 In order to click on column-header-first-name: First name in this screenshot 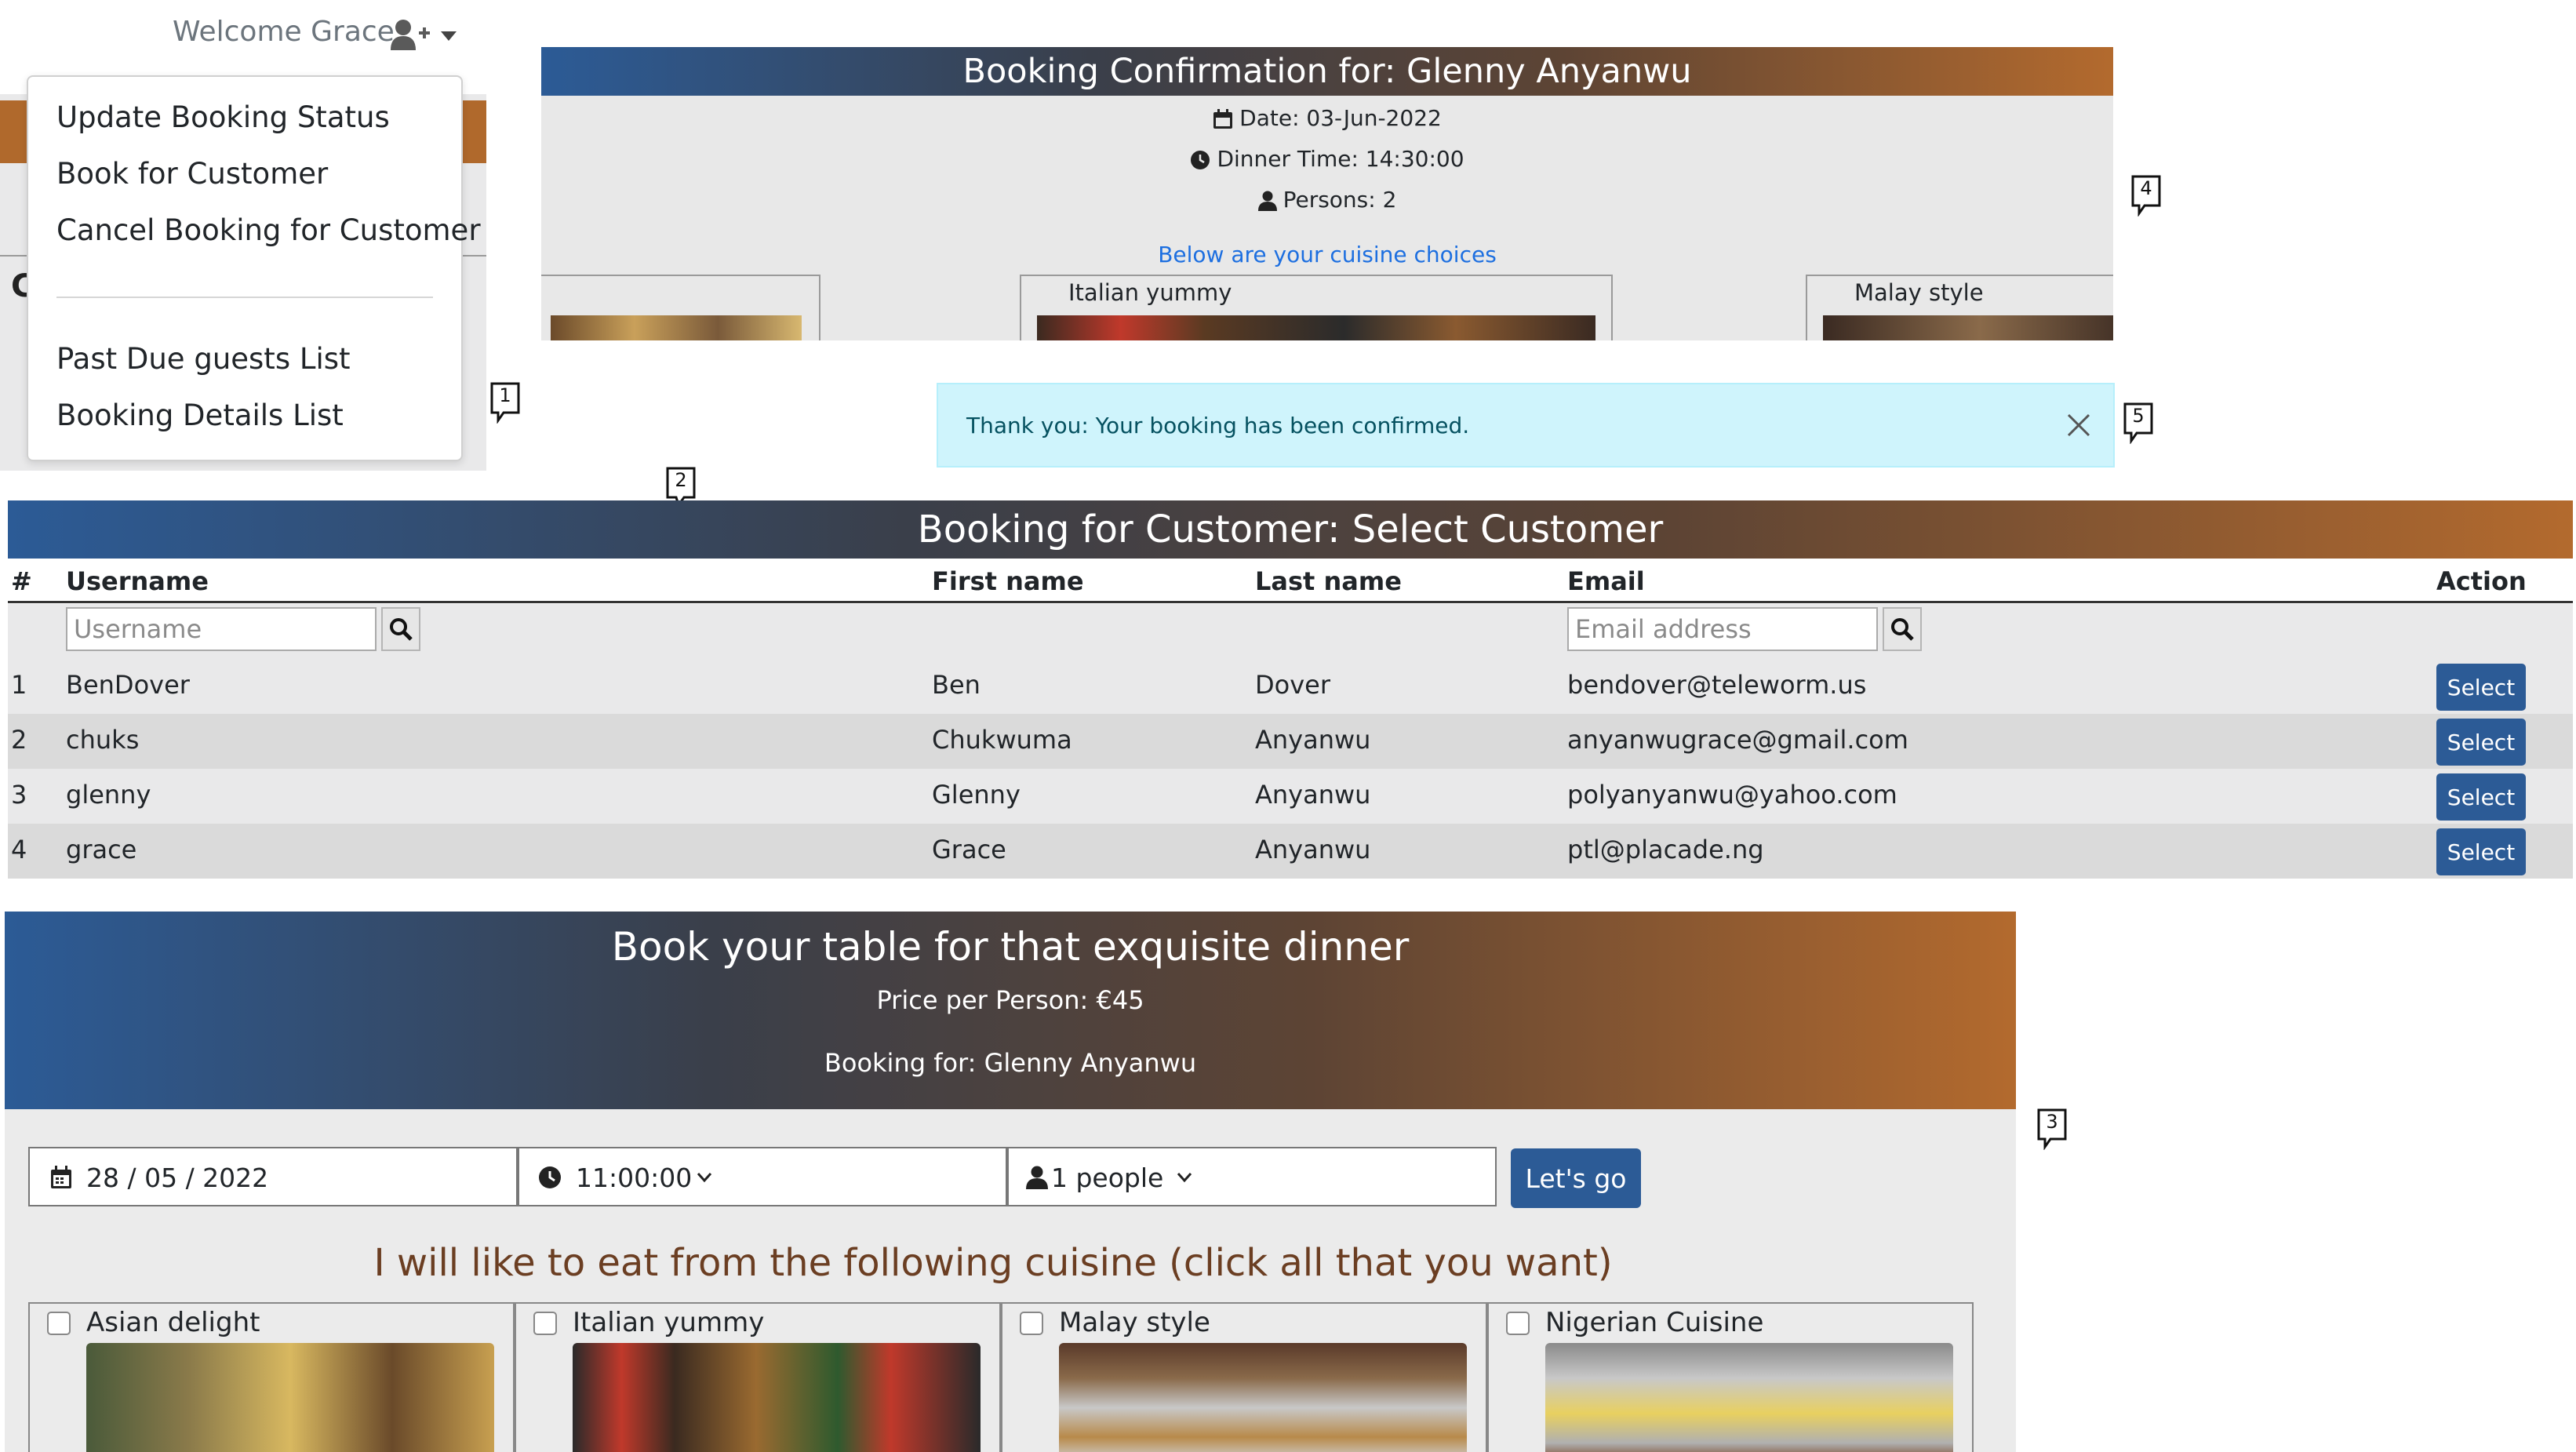, I will do `click(1008, 581)`.